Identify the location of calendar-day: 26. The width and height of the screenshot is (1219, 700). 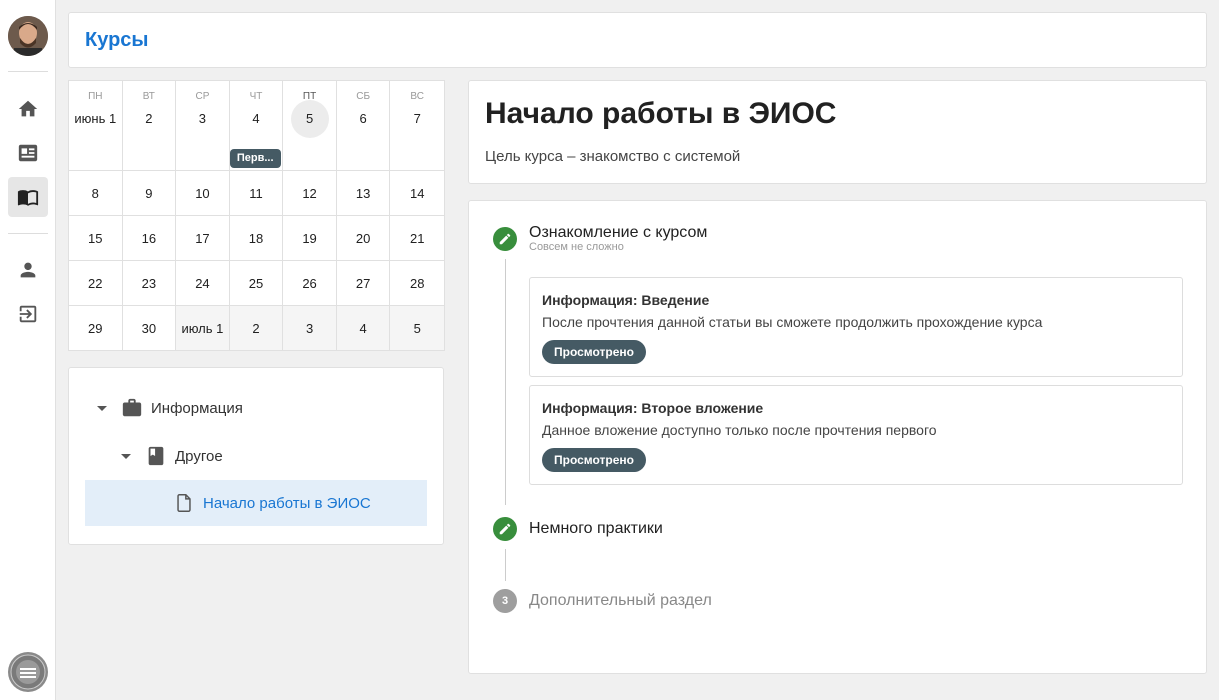
(310, 283).